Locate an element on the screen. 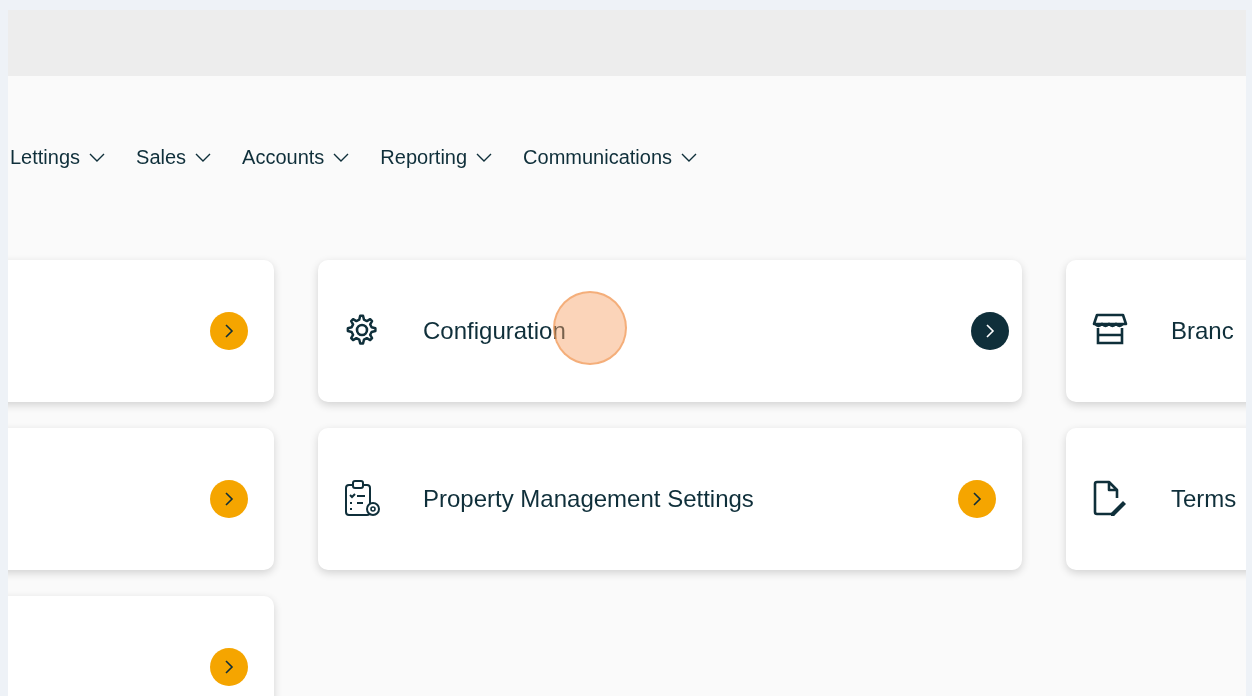 Image resolution: width=1252 pixels, height=696 pixels. card-title: Property Management Settings is located at coordinates (588, 499).